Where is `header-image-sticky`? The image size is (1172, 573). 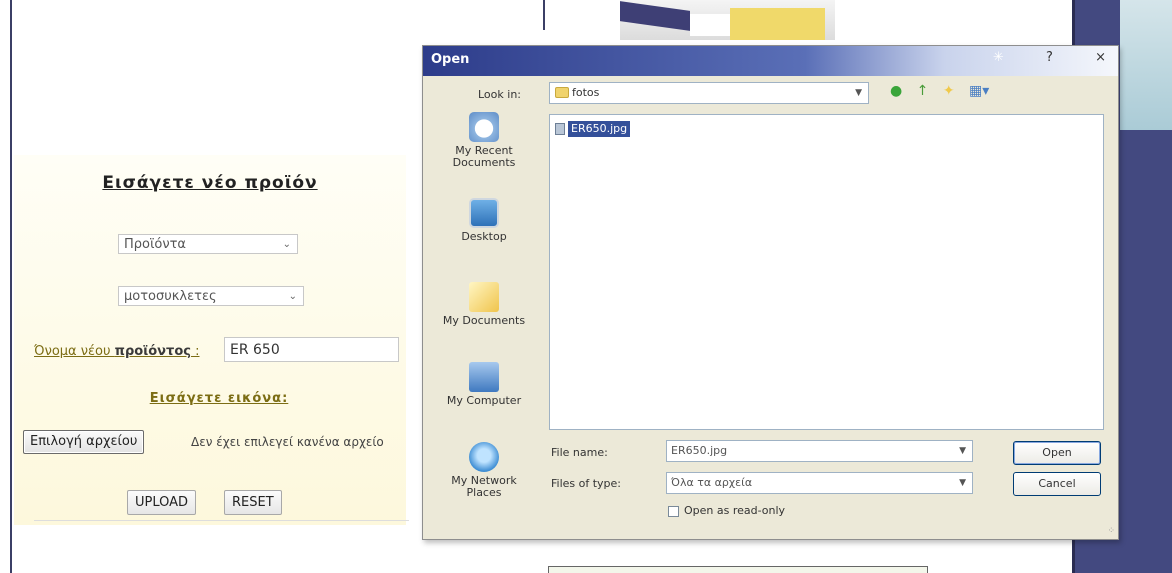
header-image-sticky is located at coordinates (777, 24).